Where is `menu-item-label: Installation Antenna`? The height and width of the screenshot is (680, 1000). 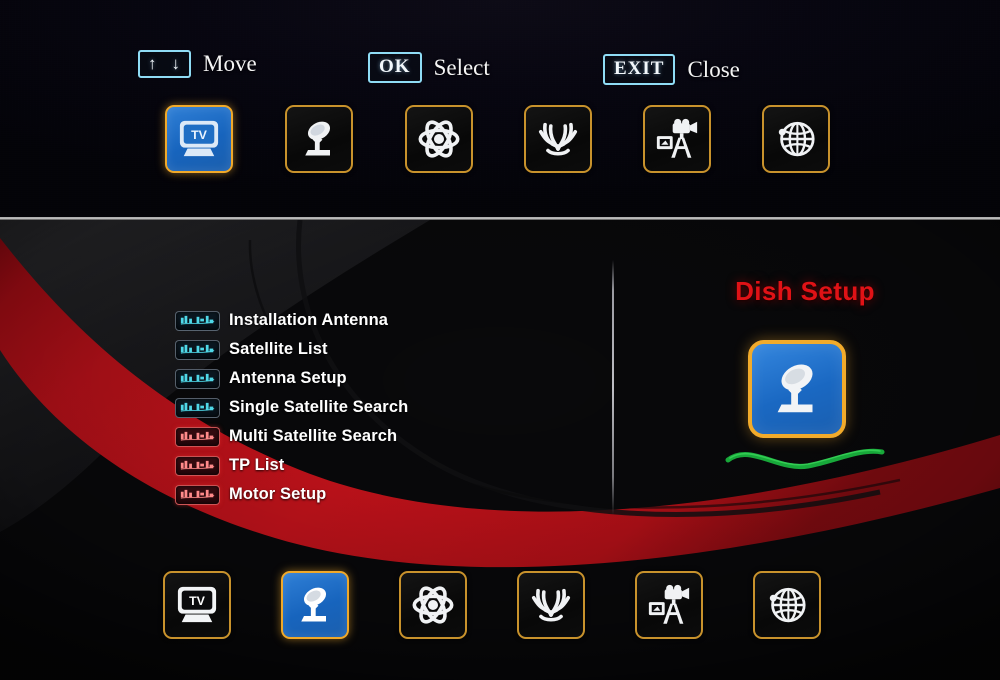
menu-item-label: Installation Antenna is located at coordinates (309, 320).